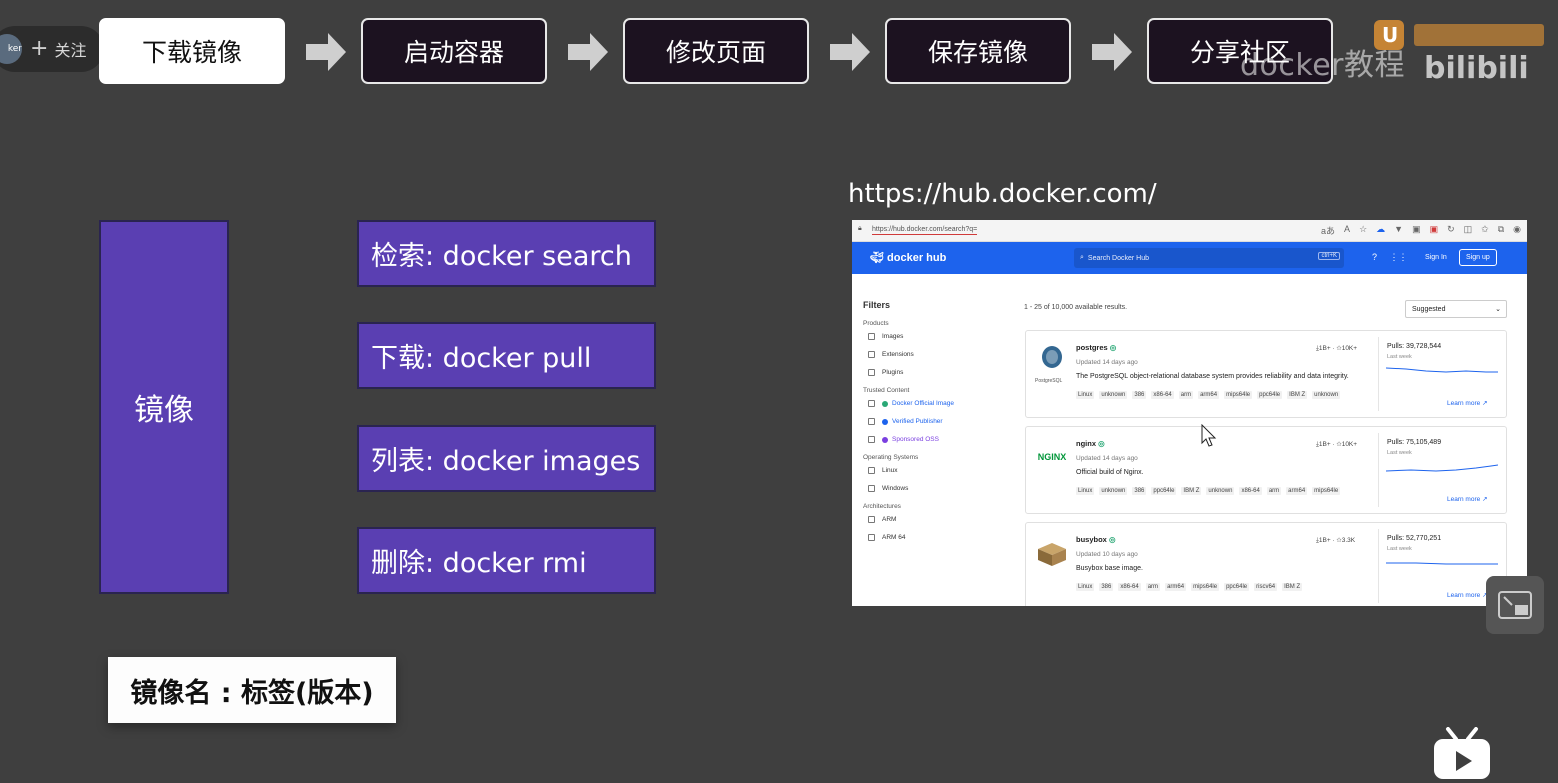 Image resolution: width=1558 pixels, height=783 pixels. I want to click on filter-verified-publisher: Verified Publisher, so click(940, 421).